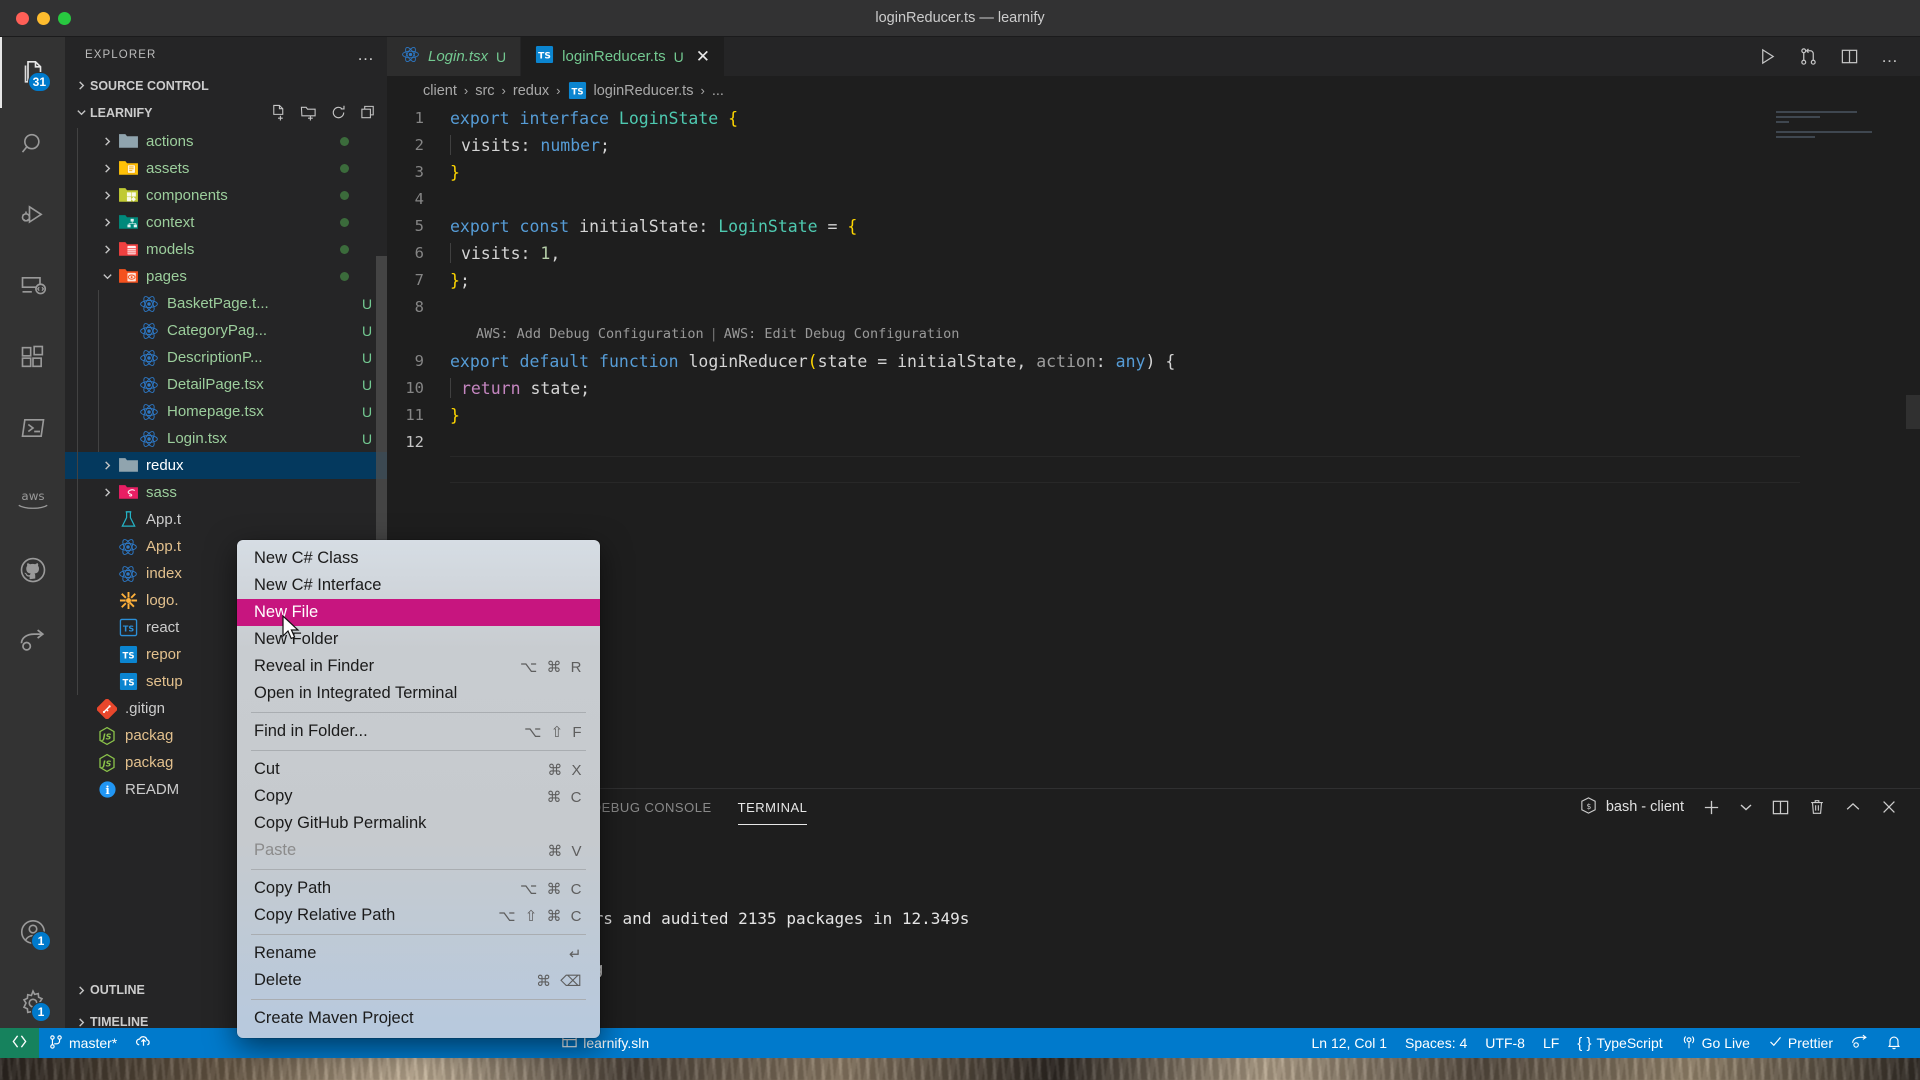 This screenshot has height=1080, width=1920. Describe the element at coordinates (590, 334) in the screenshot. I see `codelens-add-debug-config: AWS: Add Debug Configuration` at that location.